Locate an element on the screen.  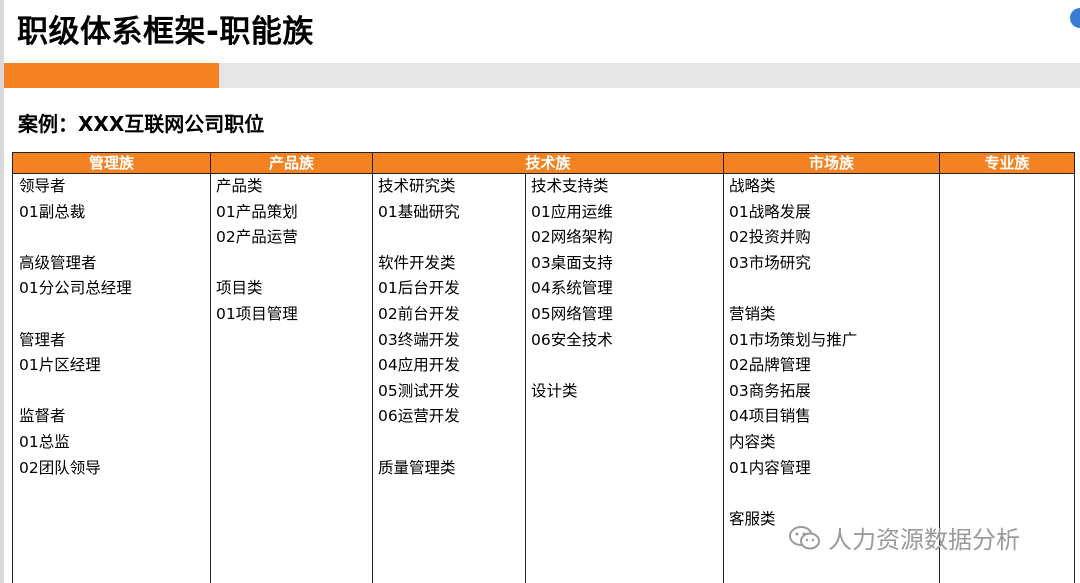
table-cell: 03市场研究 is located at coordinates (770, 262).